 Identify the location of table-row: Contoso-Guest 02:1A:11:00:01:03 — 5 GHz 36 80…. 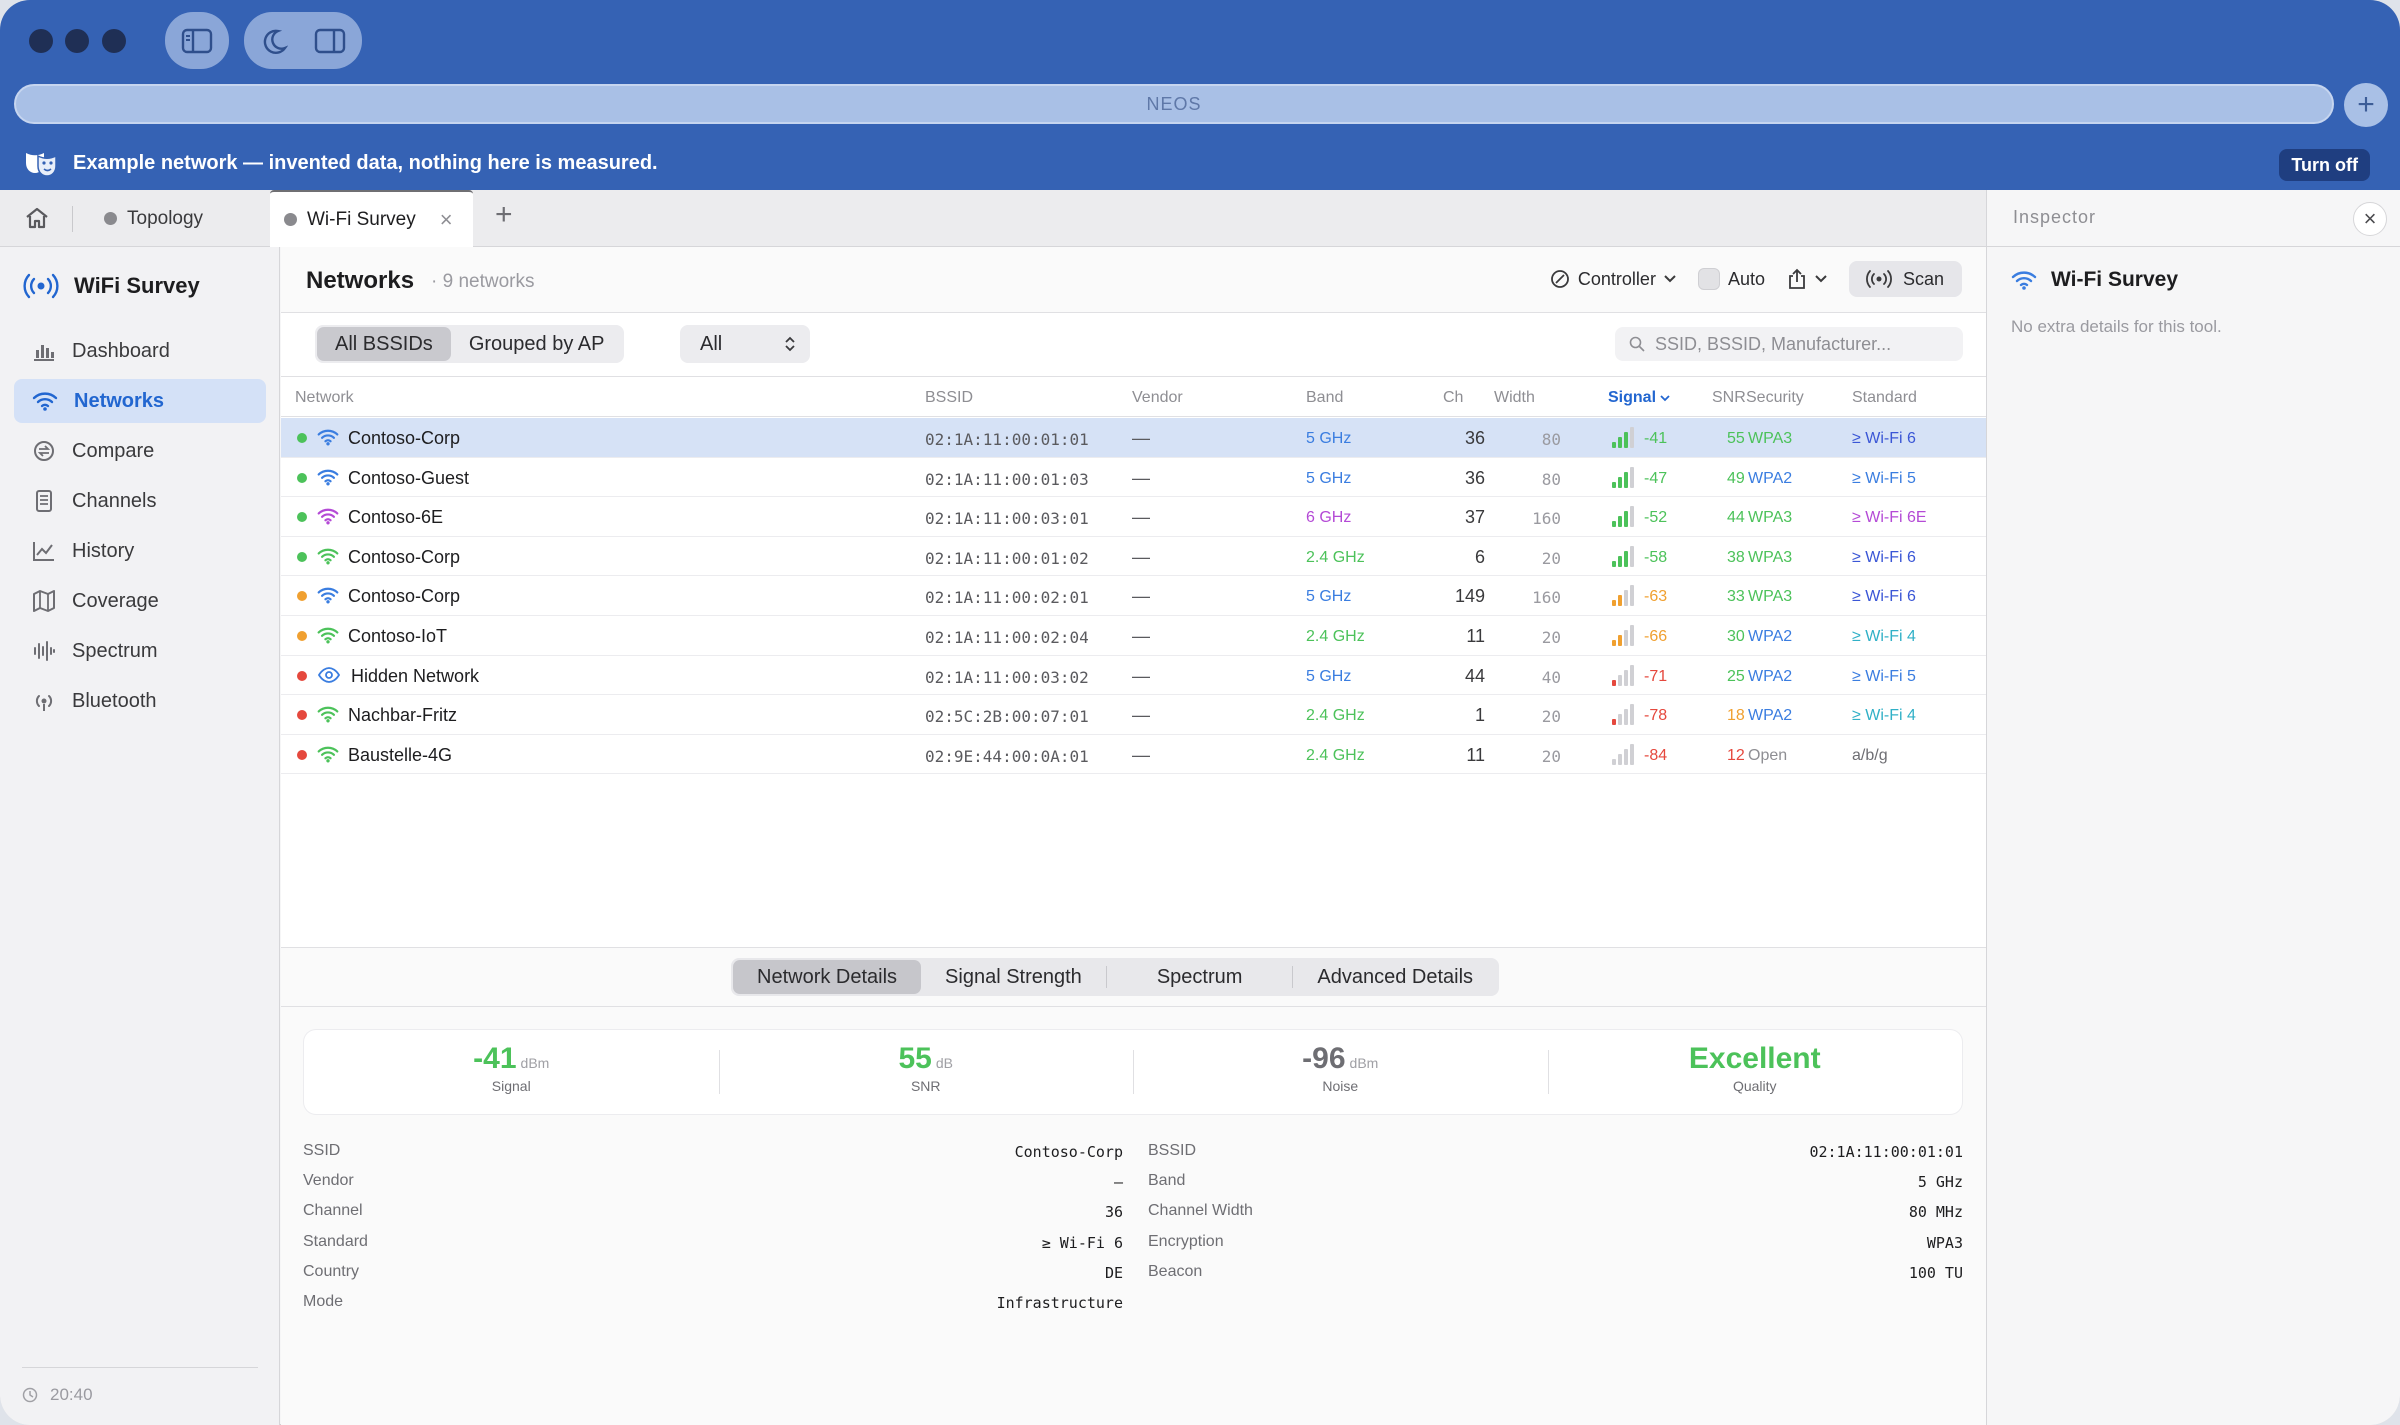
(1133, 478).